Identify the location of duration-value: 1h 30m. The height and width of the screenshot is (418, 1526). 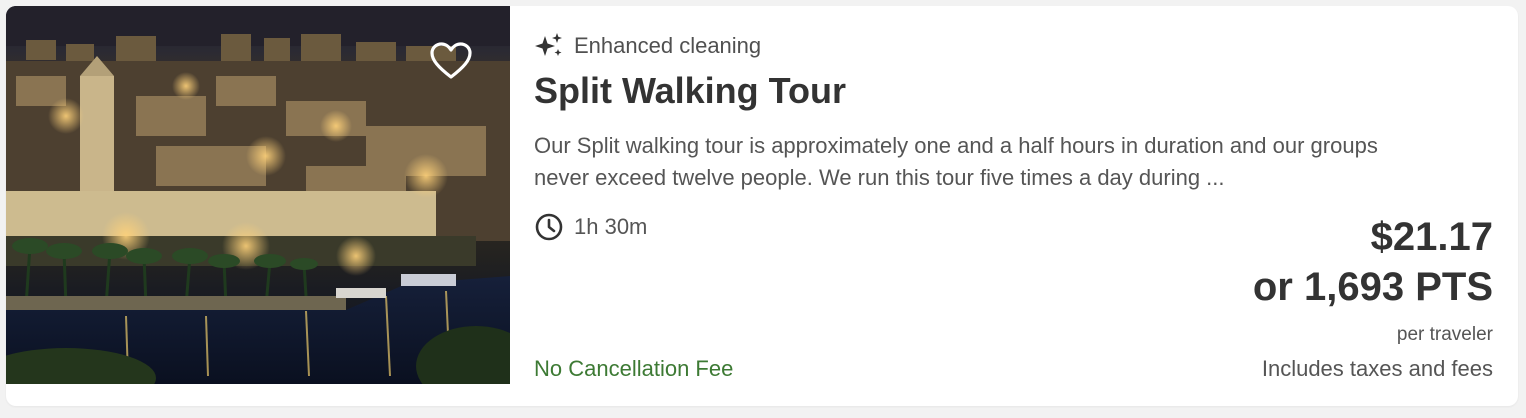
(611, 226).